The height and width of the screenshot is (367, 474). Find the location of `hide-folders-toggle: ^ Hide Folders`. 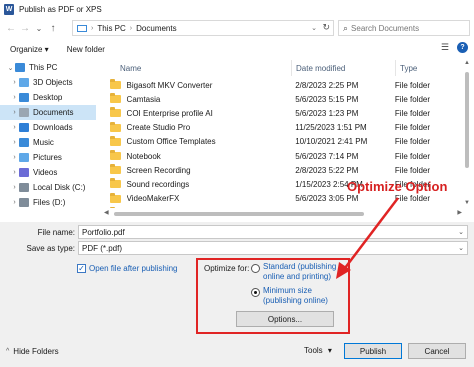

hide-folders-toggle: ^ Hide Folders is located at coordinates (32, 351).